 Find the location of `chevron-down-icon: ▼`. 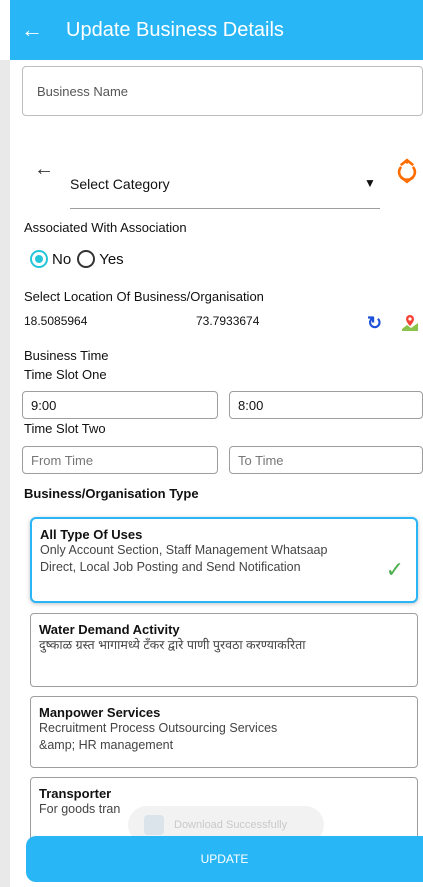

chevron-down-icon: ▼ is located at coordinates (370, 183).